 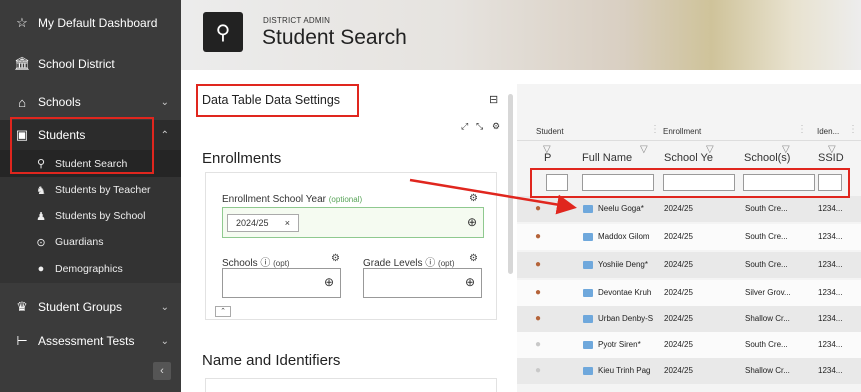 What do you see at coordinates (353, 222) in the screenshot?
I see `enrollment-year-field: 2024/25 × ⊕` at bounding box center [353, 222].